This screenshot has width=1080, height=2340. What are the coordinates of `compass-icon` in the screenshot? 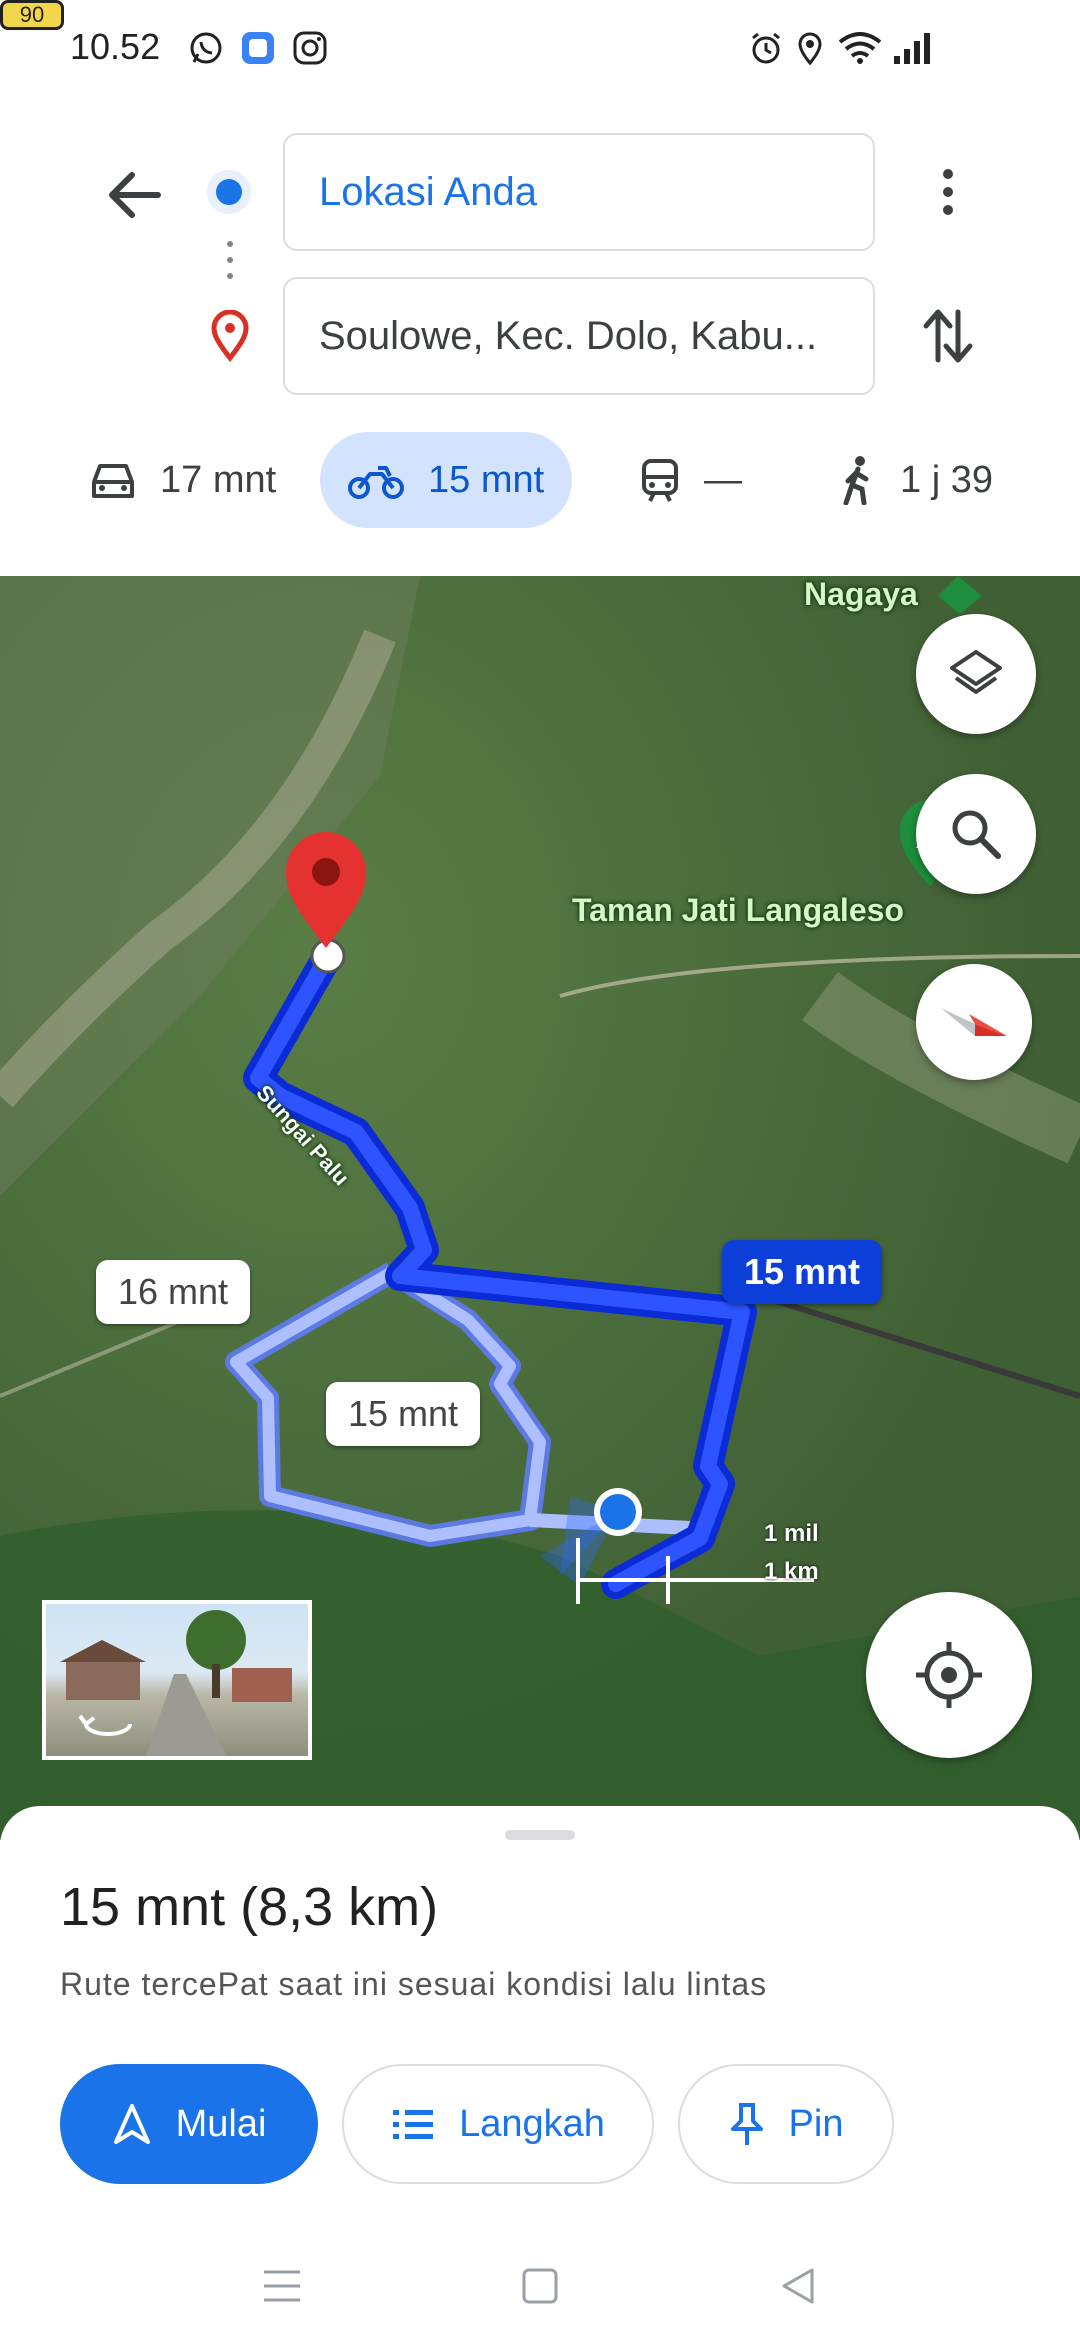 It's located at (974, 1022).